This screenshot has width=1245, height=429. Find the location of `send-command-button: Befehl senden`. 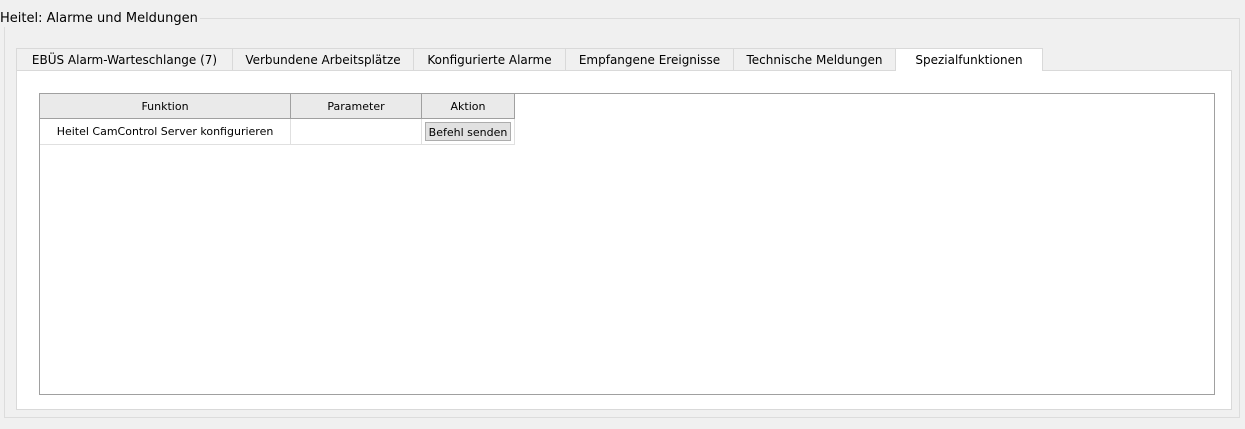

send-command-button: Befehl senden is located at coordinates (468, 131).